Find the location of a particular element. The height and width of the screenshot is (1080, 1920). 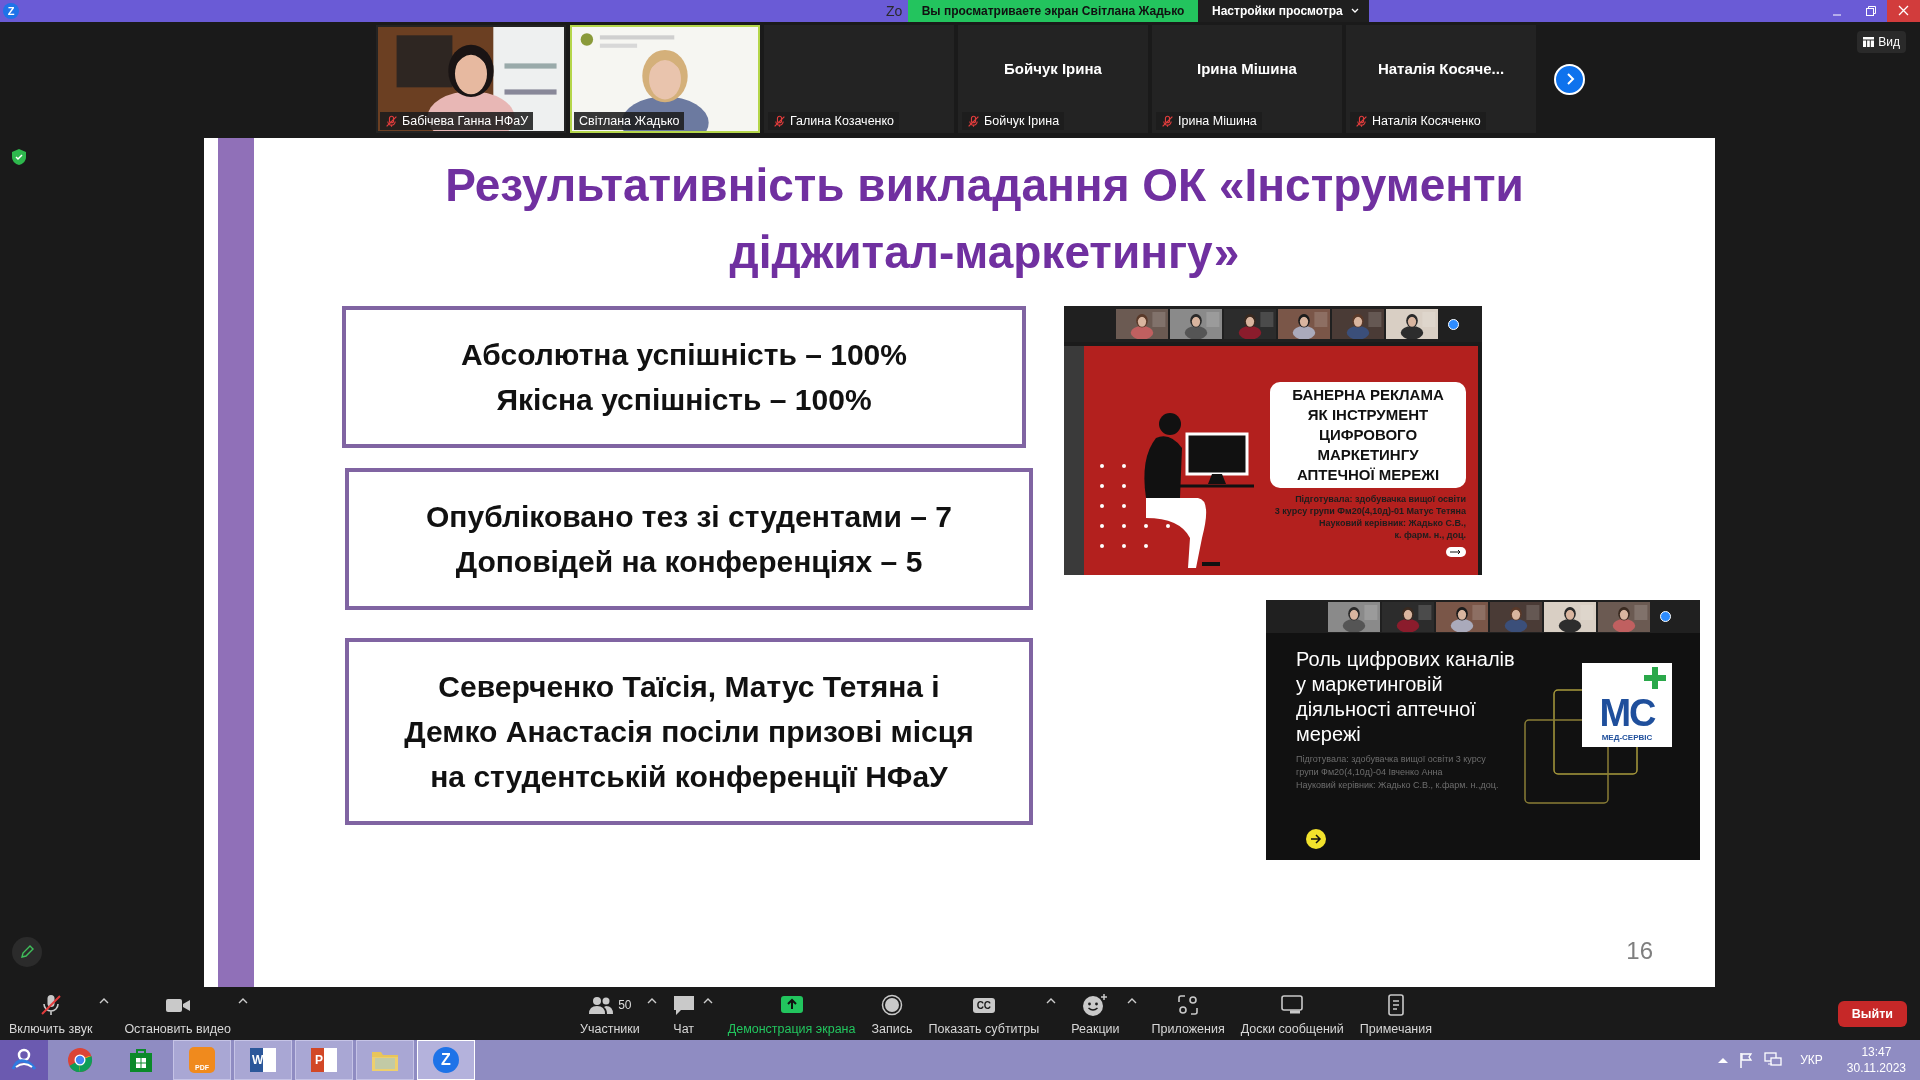

plus-icon is located at coordinates (1655, 678).